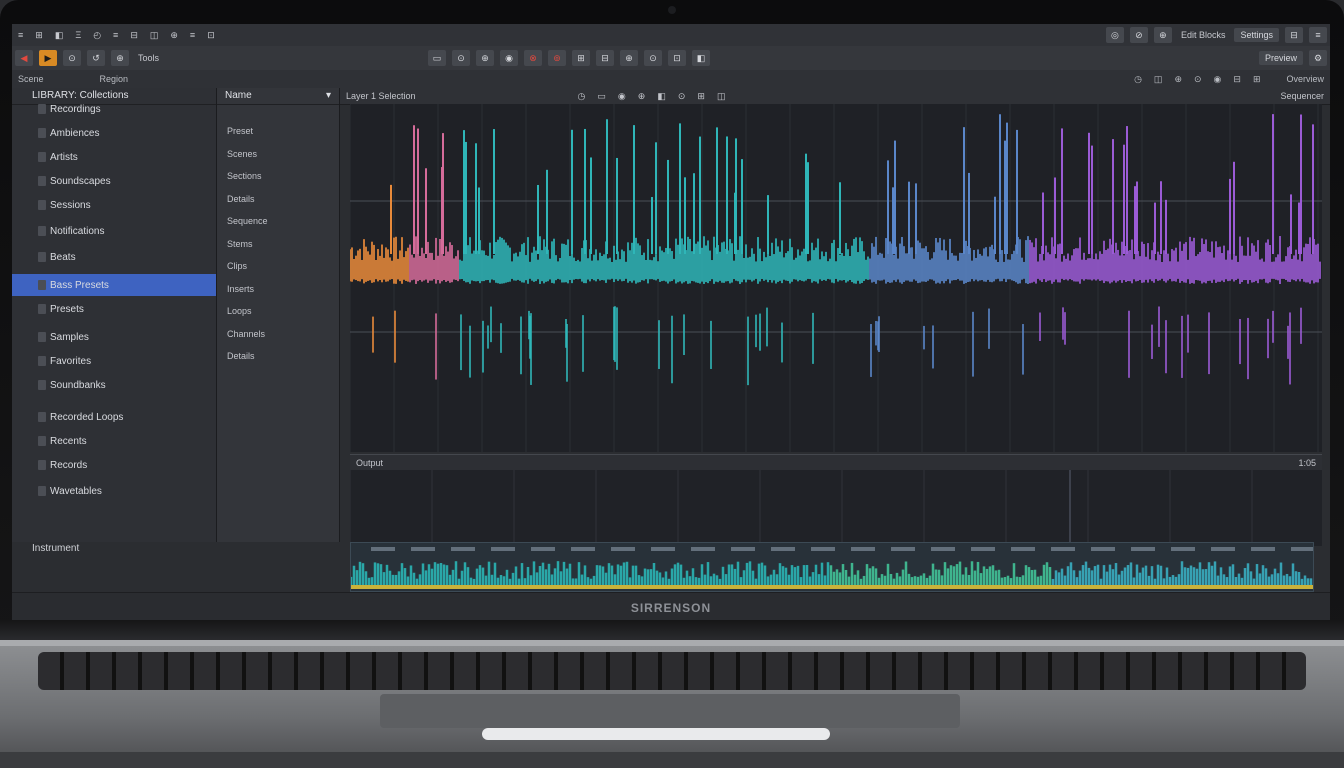  I want to click on split-icon: ◫, so click(1158, 79).